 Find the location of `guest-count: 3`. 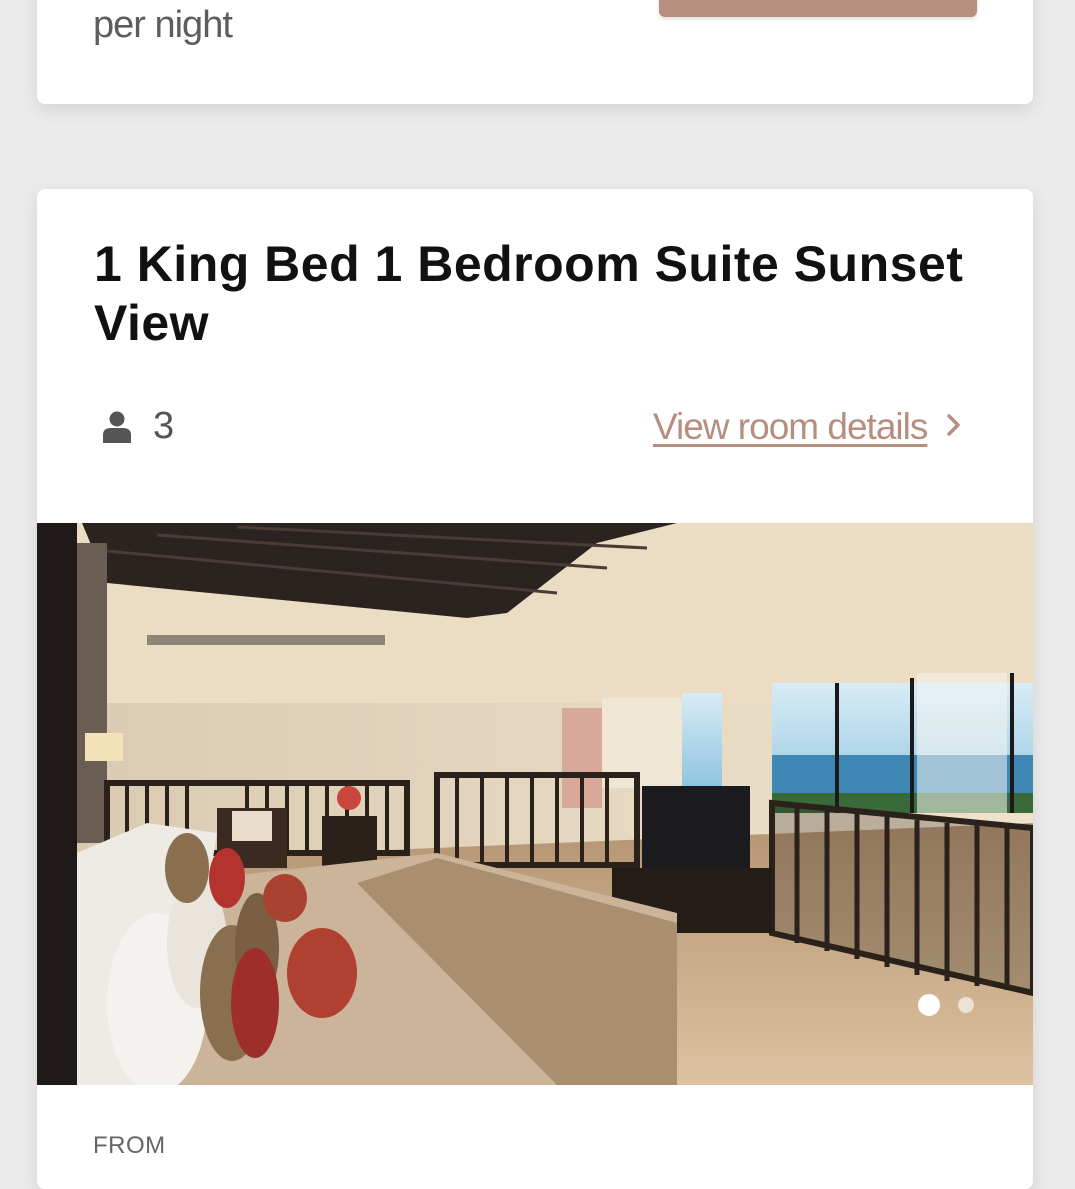

guest-count: 3 is located at coordinates (164, 426).